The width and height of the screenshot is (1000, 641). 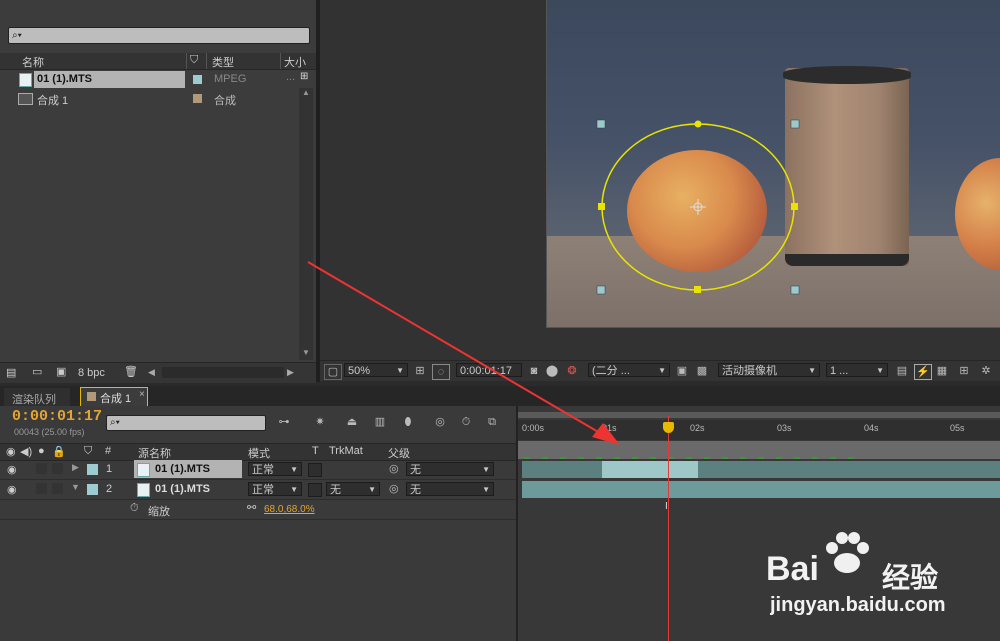 What do you see at coordinates (149, 99) in the screenshot?
I see `project-item: 合成 1 合成` at bounding box center [149, 99].